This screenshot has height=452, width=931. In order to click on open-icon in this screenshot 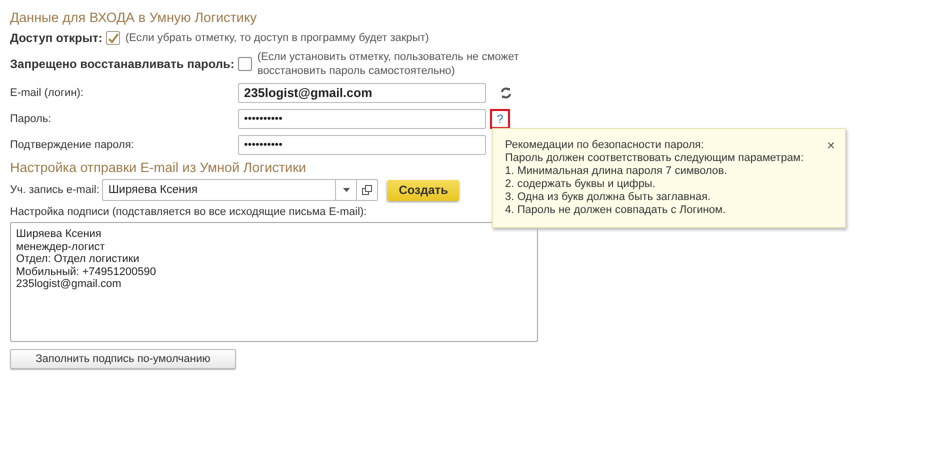, I will do `click(367, 190)`.